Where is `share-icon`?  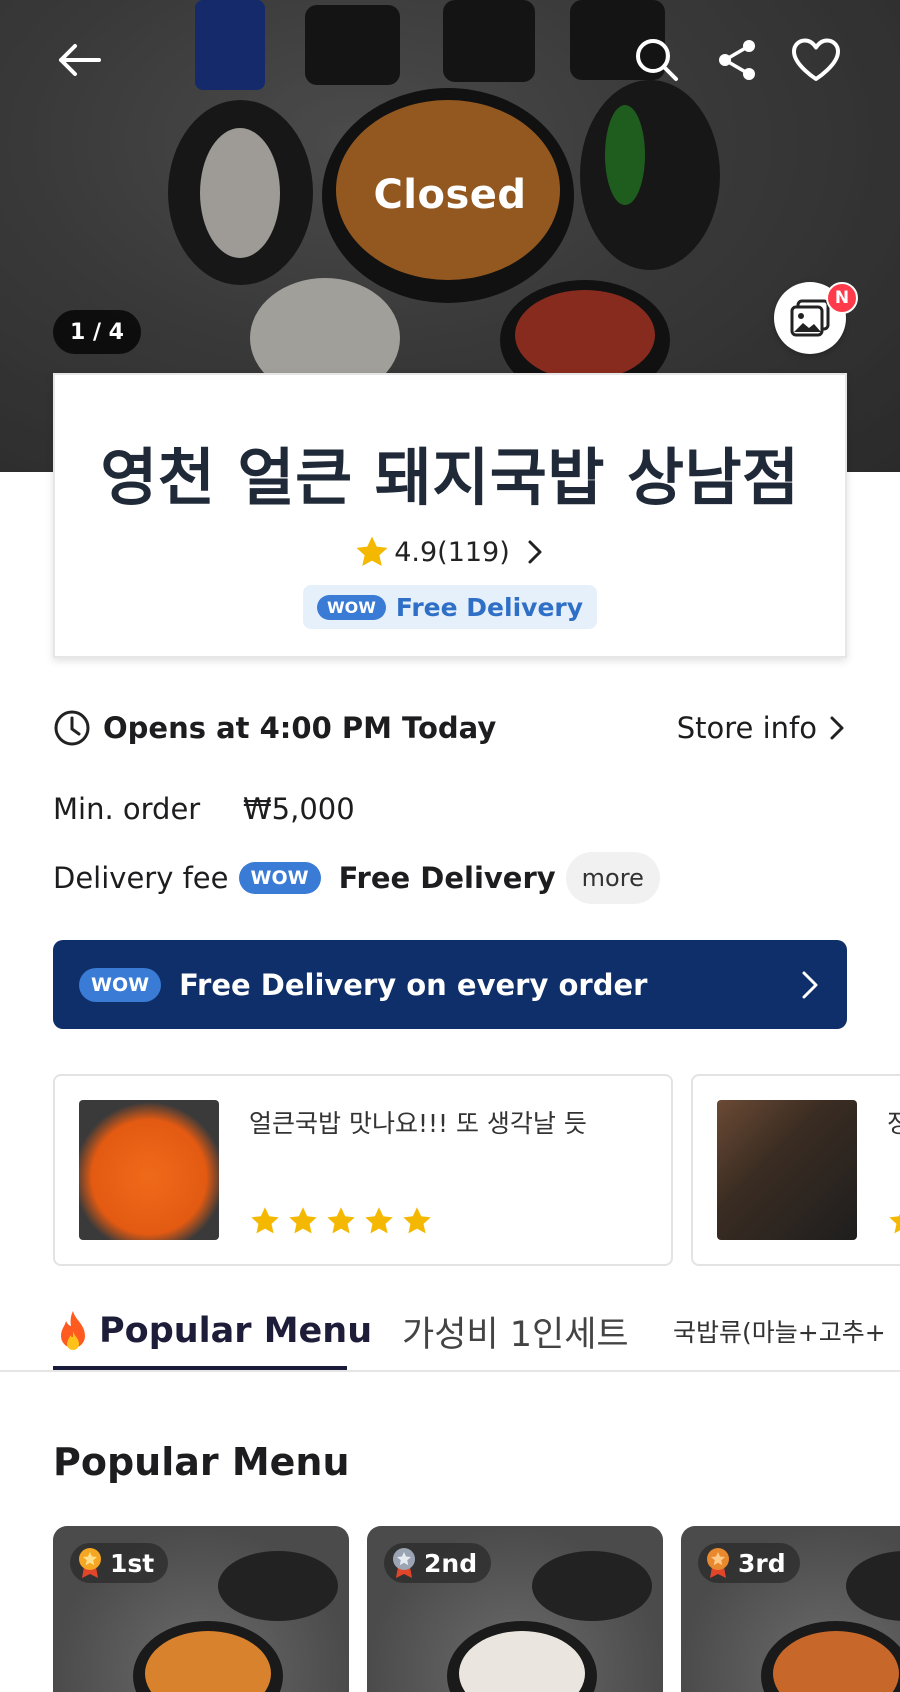
share-icon is located at coordinates (737, 60).